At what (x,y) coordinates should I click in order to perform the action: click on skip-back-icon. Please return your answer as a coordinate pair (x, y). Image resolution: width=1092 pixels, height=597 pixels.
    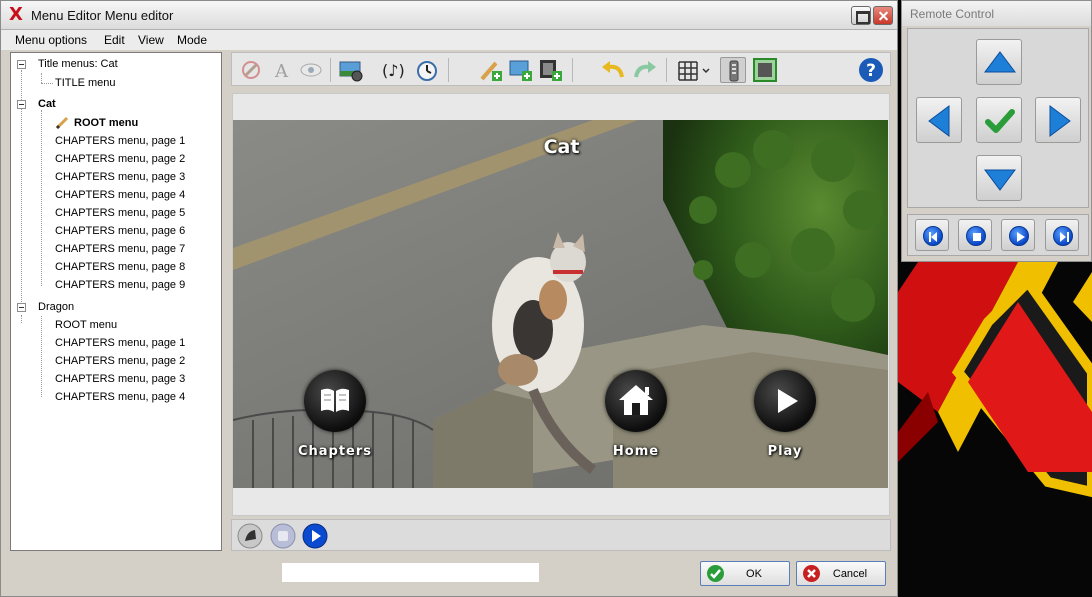
    Looking at the image, I should click on (933, 236).